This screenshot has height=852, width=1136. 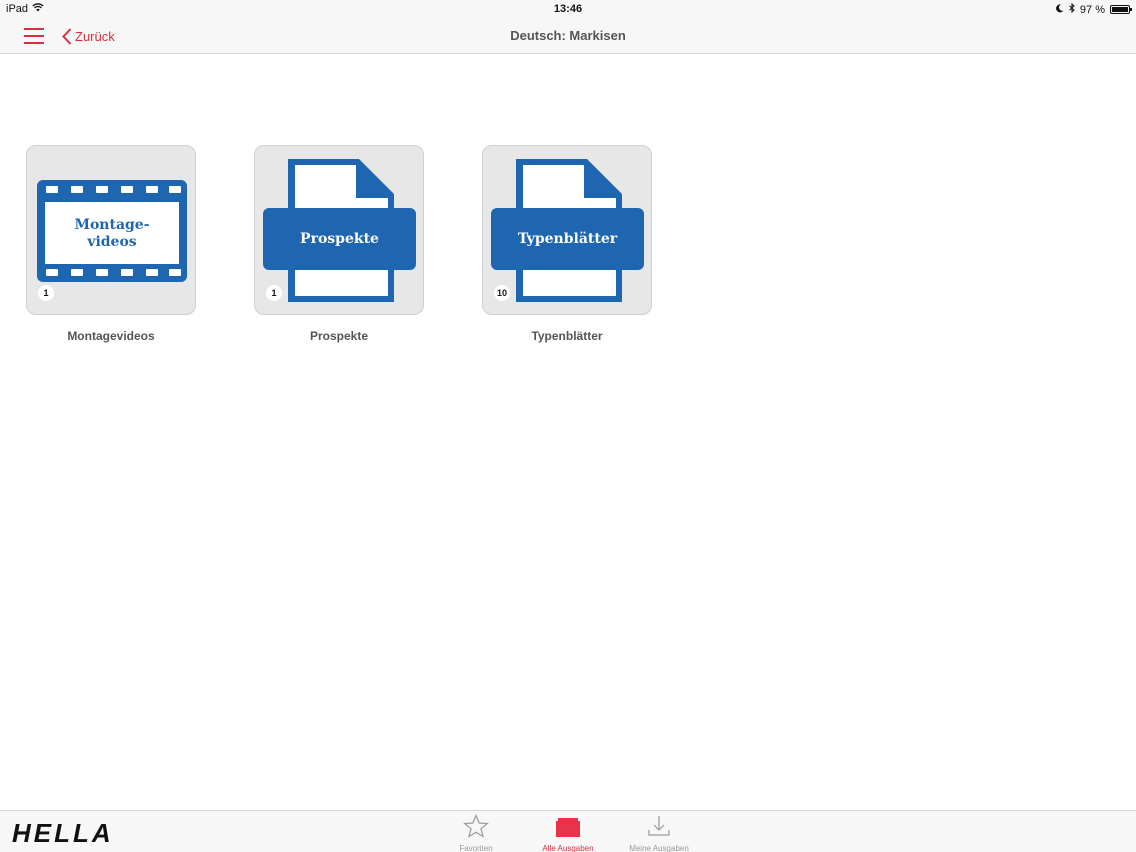 What do you see at coordinates (568, 848) in the screenshot?
I see `tab-label: Alle Ausgaben` at bounding box center [568, 848].